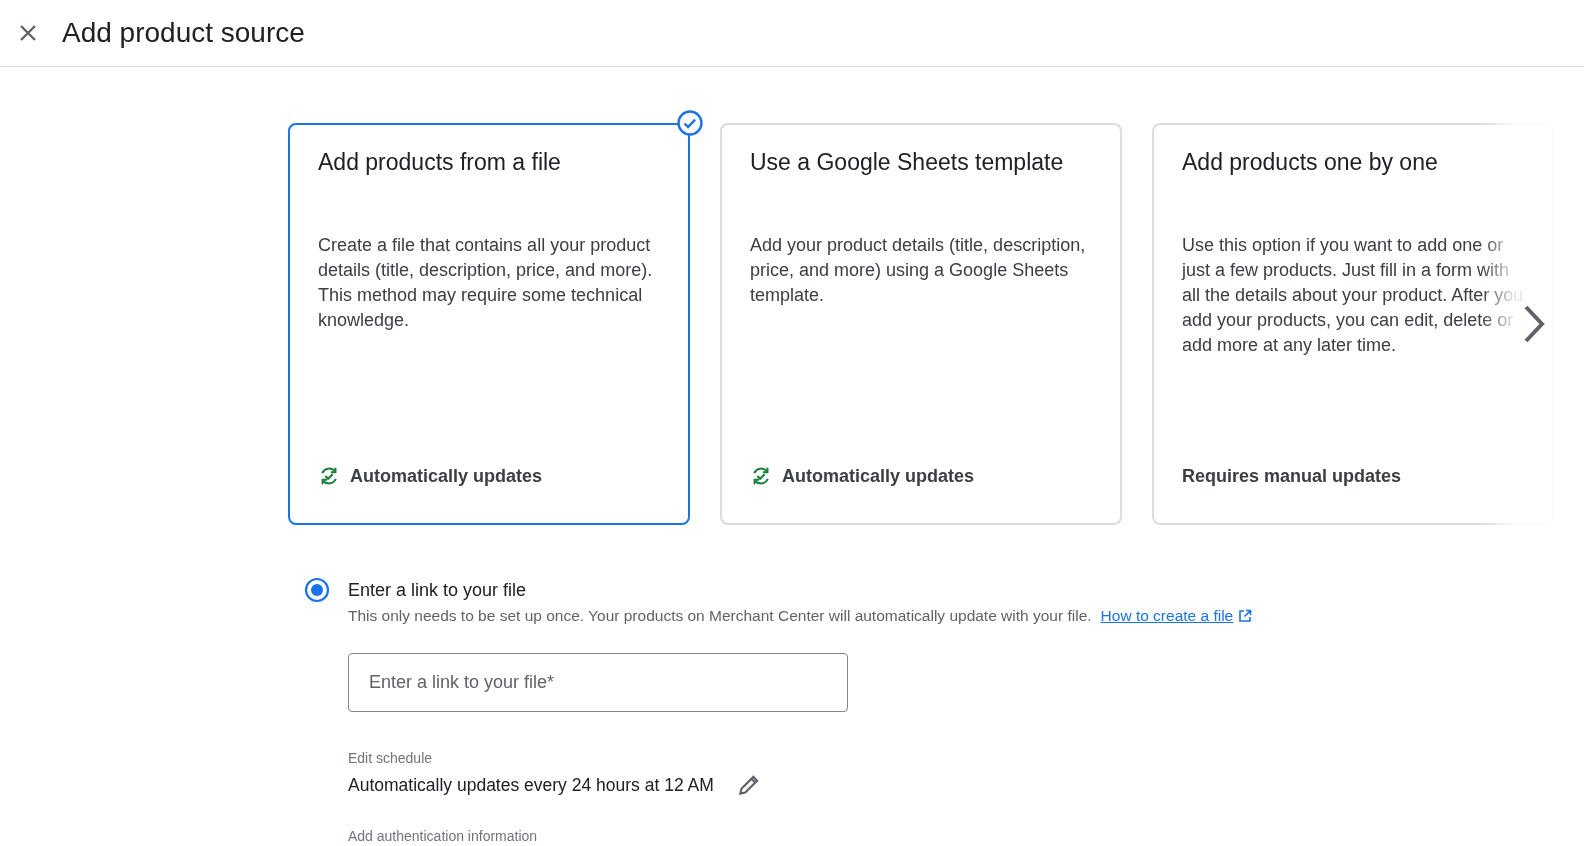 Image resolution: width=1584 pixels, height=846 pixels. What do you see at coordinates (531, 785) in the screenshot?
I see `schedule-value: Automatically updates every 24 hours at 12 AM` at bounding box center [531, 785].